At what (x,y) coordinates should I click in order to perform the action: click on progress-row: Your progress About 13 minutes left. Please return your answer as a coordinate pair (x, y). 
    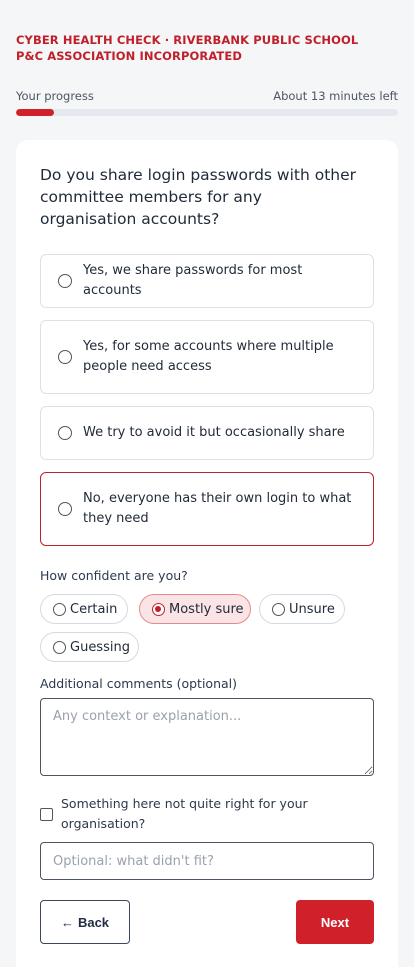
    Looking at the image, I should click on (207, 96).